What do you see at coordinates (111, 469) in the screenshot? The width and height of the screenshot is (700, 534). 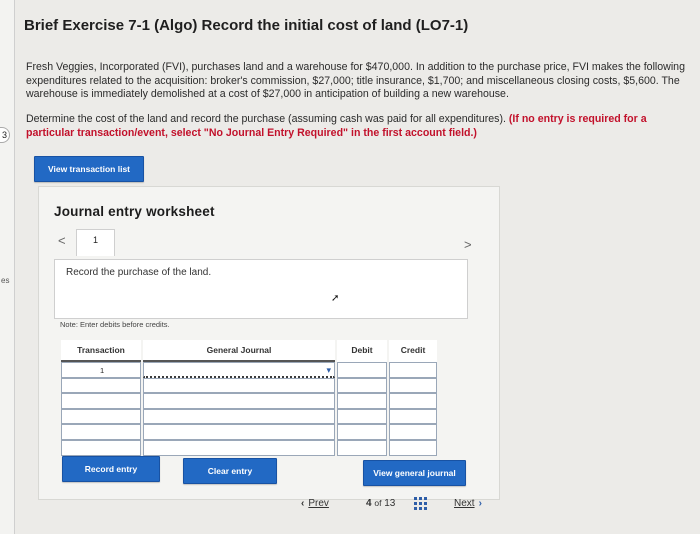 I see `record-entry-button: Record entry` at bounding box center [111, 469].